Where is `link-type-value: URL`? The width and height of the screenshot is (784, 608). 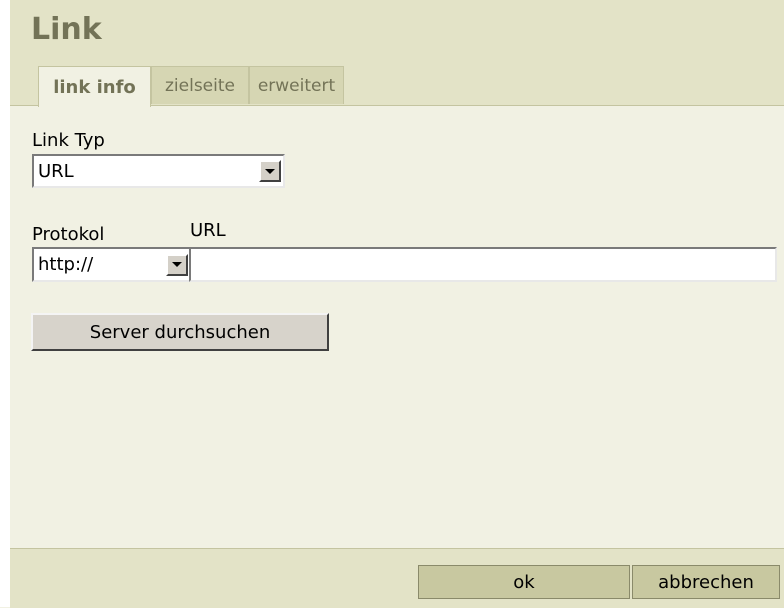 link-type-value: URL is located at coordinates (56, 171).